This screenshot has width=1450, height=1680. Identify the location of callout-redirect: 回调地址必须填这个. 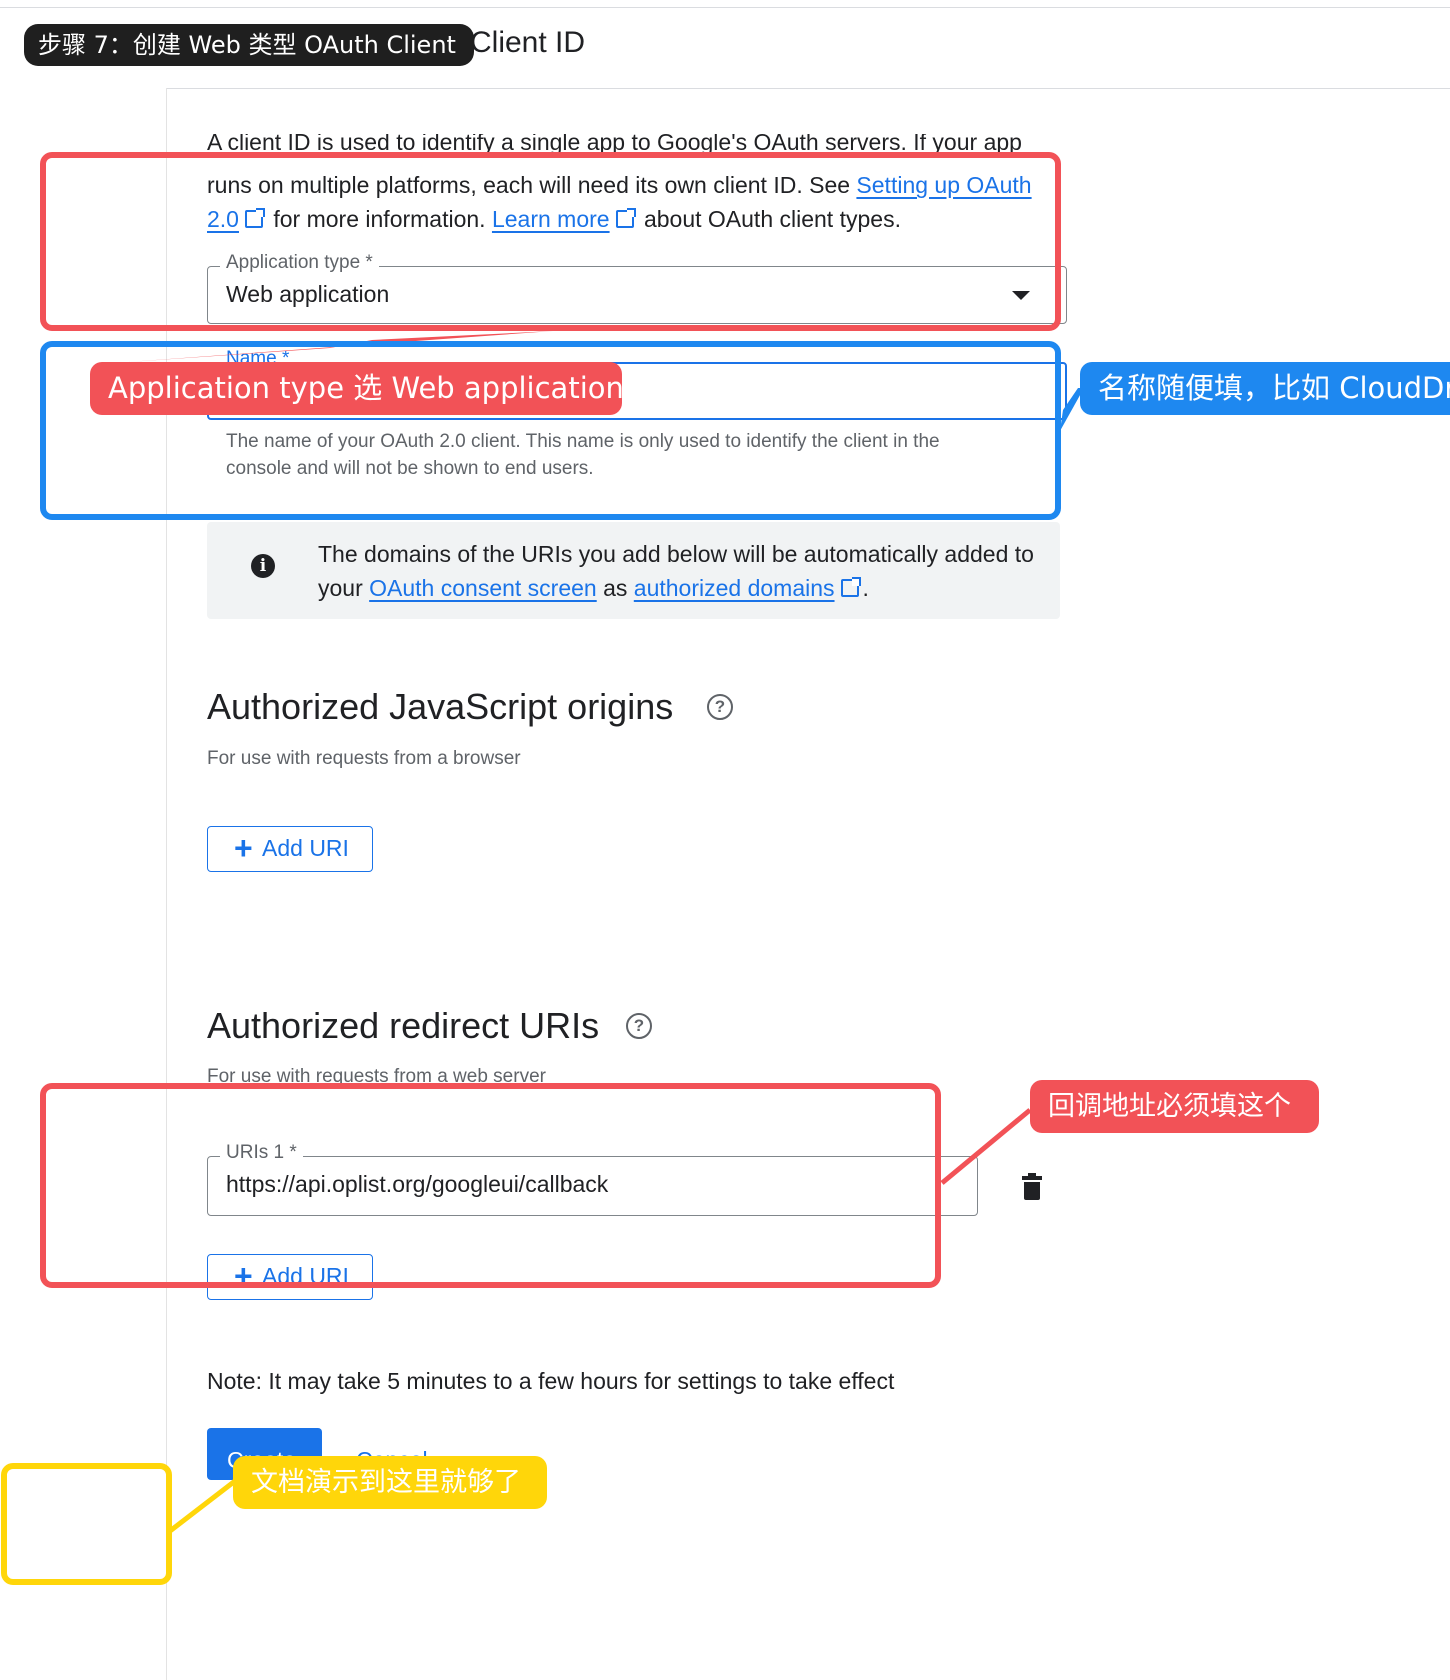
(1174, 1106).